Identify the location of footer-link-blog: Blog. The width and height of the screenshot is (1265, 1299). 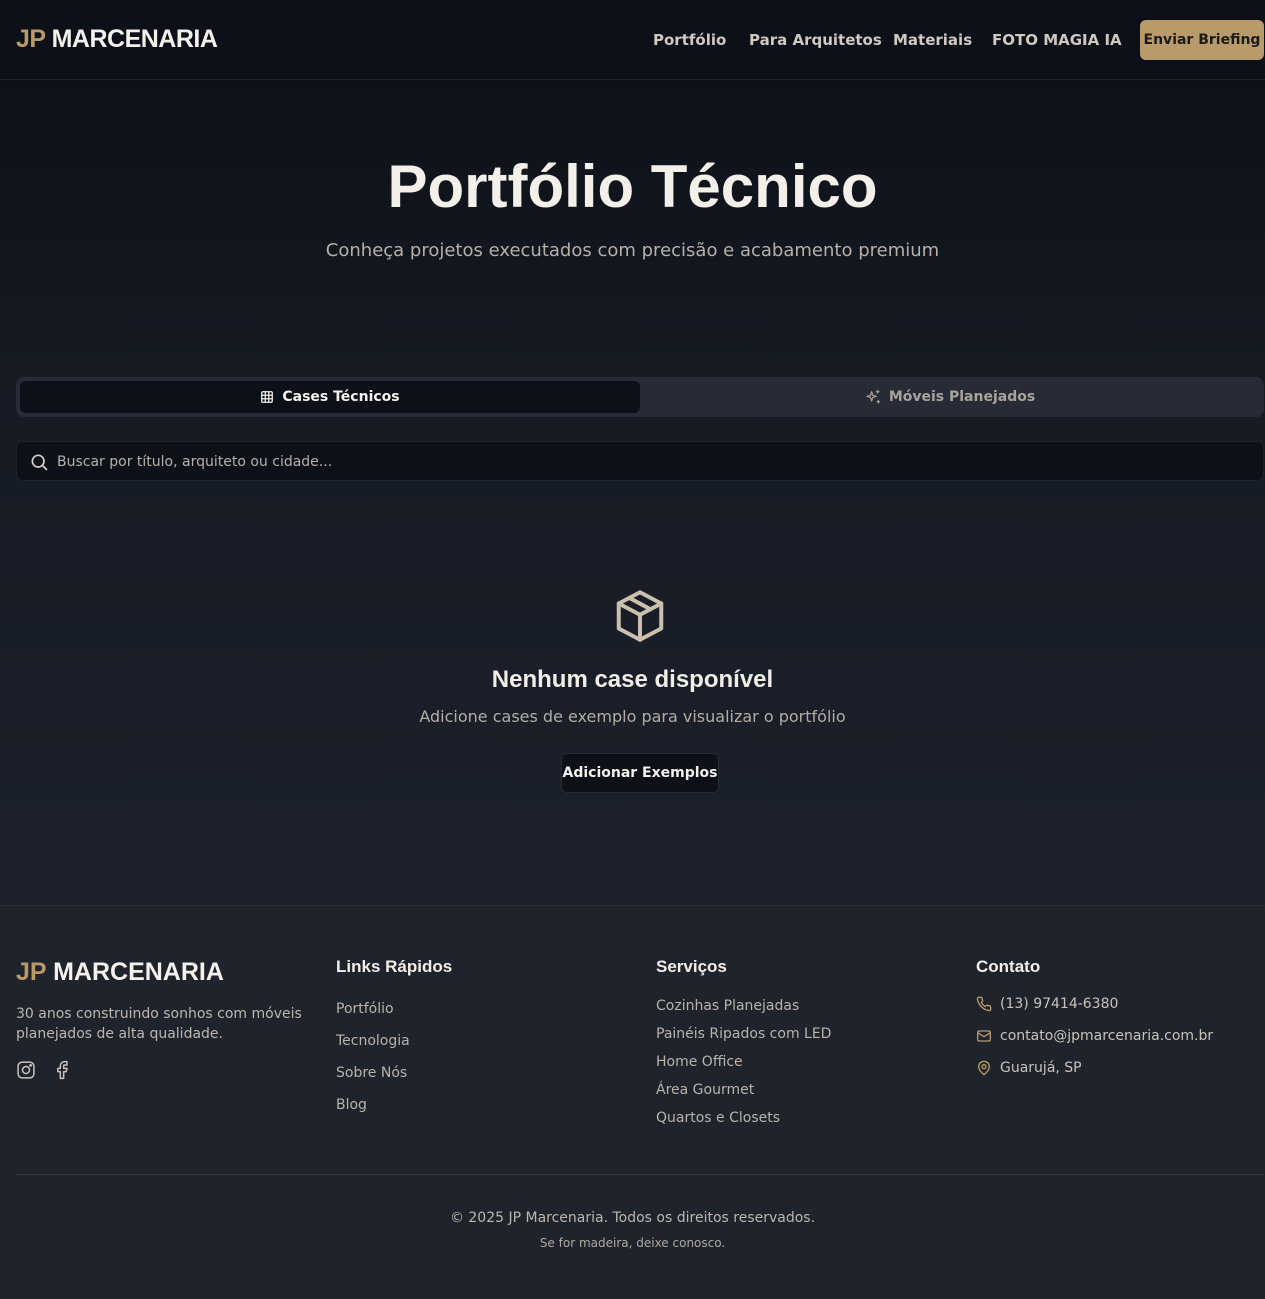
(351, 1105).